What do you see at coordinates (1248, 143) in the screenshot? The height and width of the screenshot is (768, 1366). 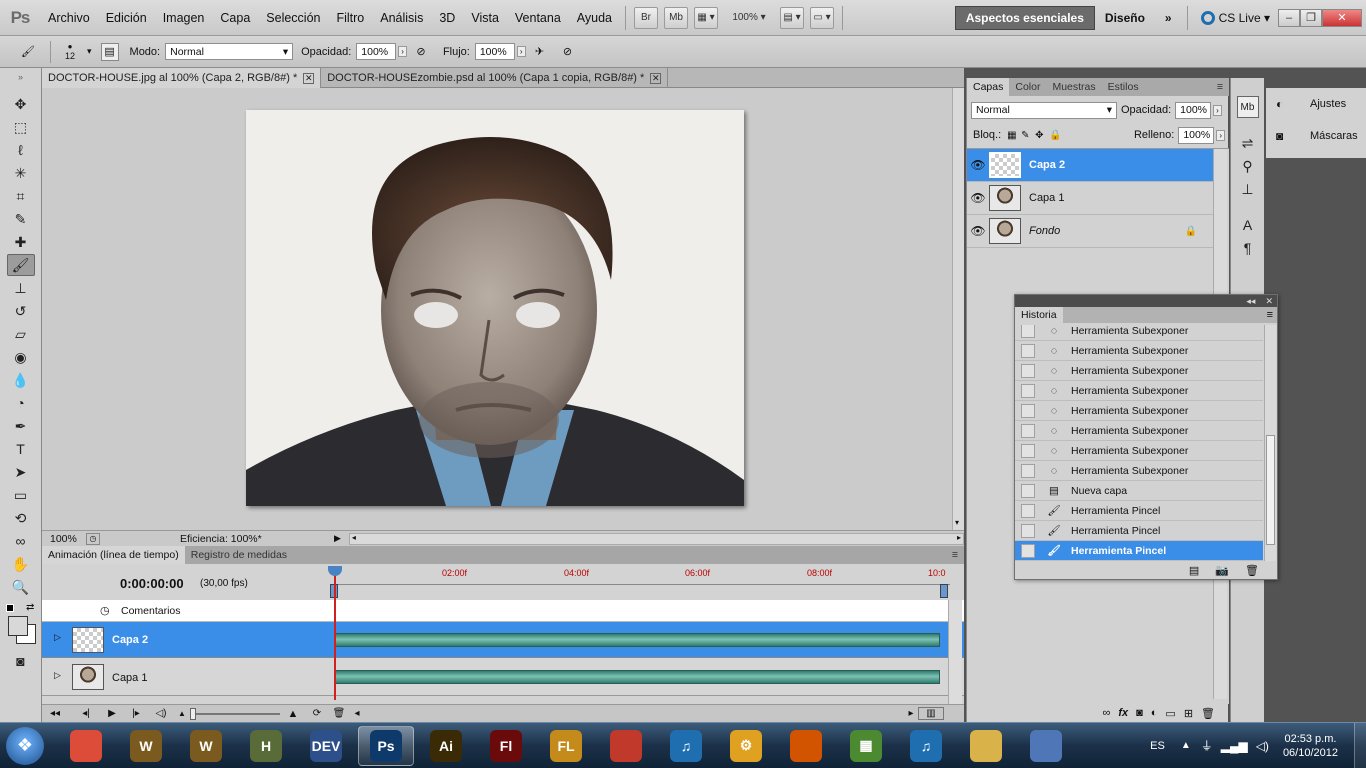 I see `brush-presets-icon: ⇌` at bounding box center [1248, 143].